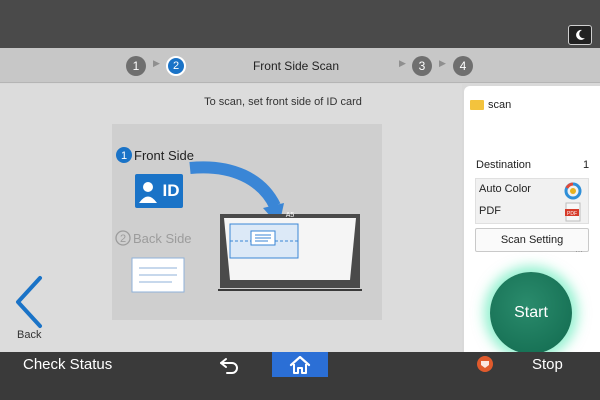  I want to click on check-status-button: Check Status, so click(67, 364).